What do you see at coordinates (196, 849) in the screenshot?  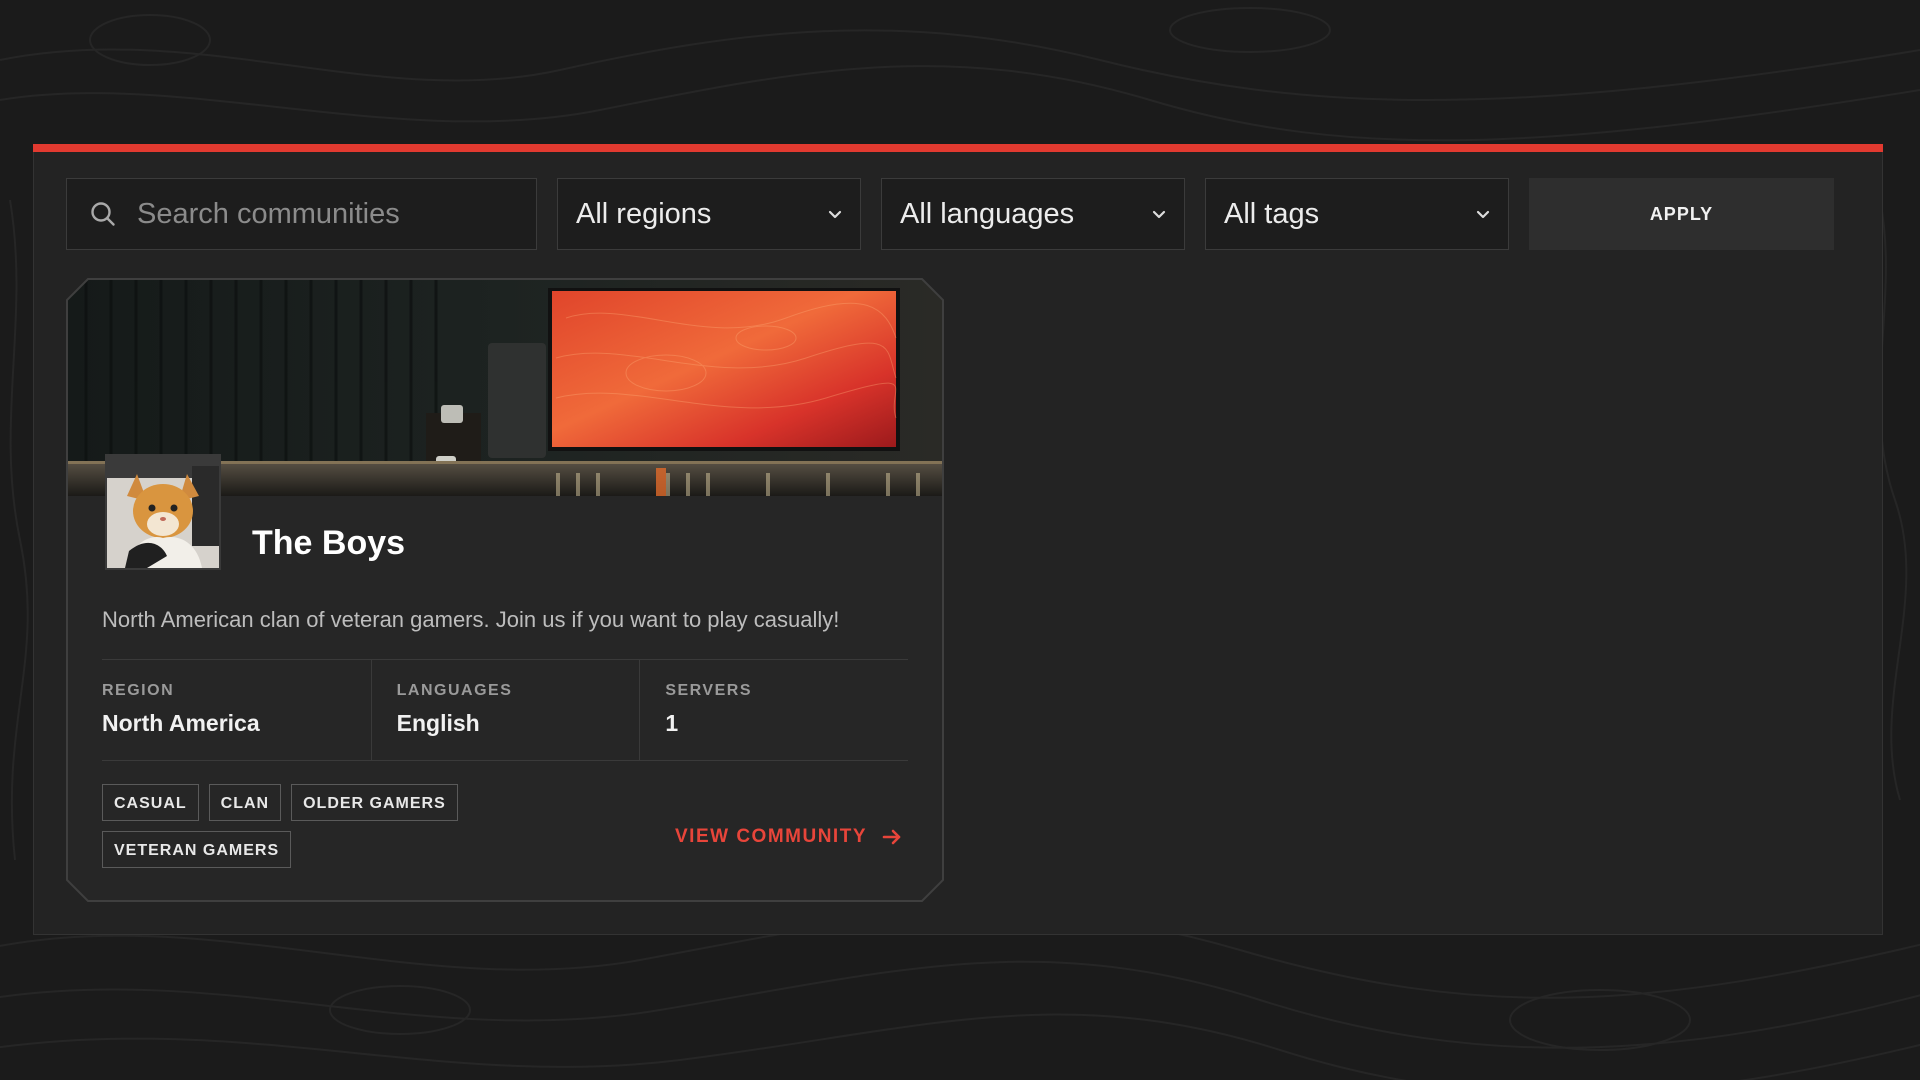 I see `tag-veteran-gamers: VETERAN GAMERS` at bounding box center [196, 849].